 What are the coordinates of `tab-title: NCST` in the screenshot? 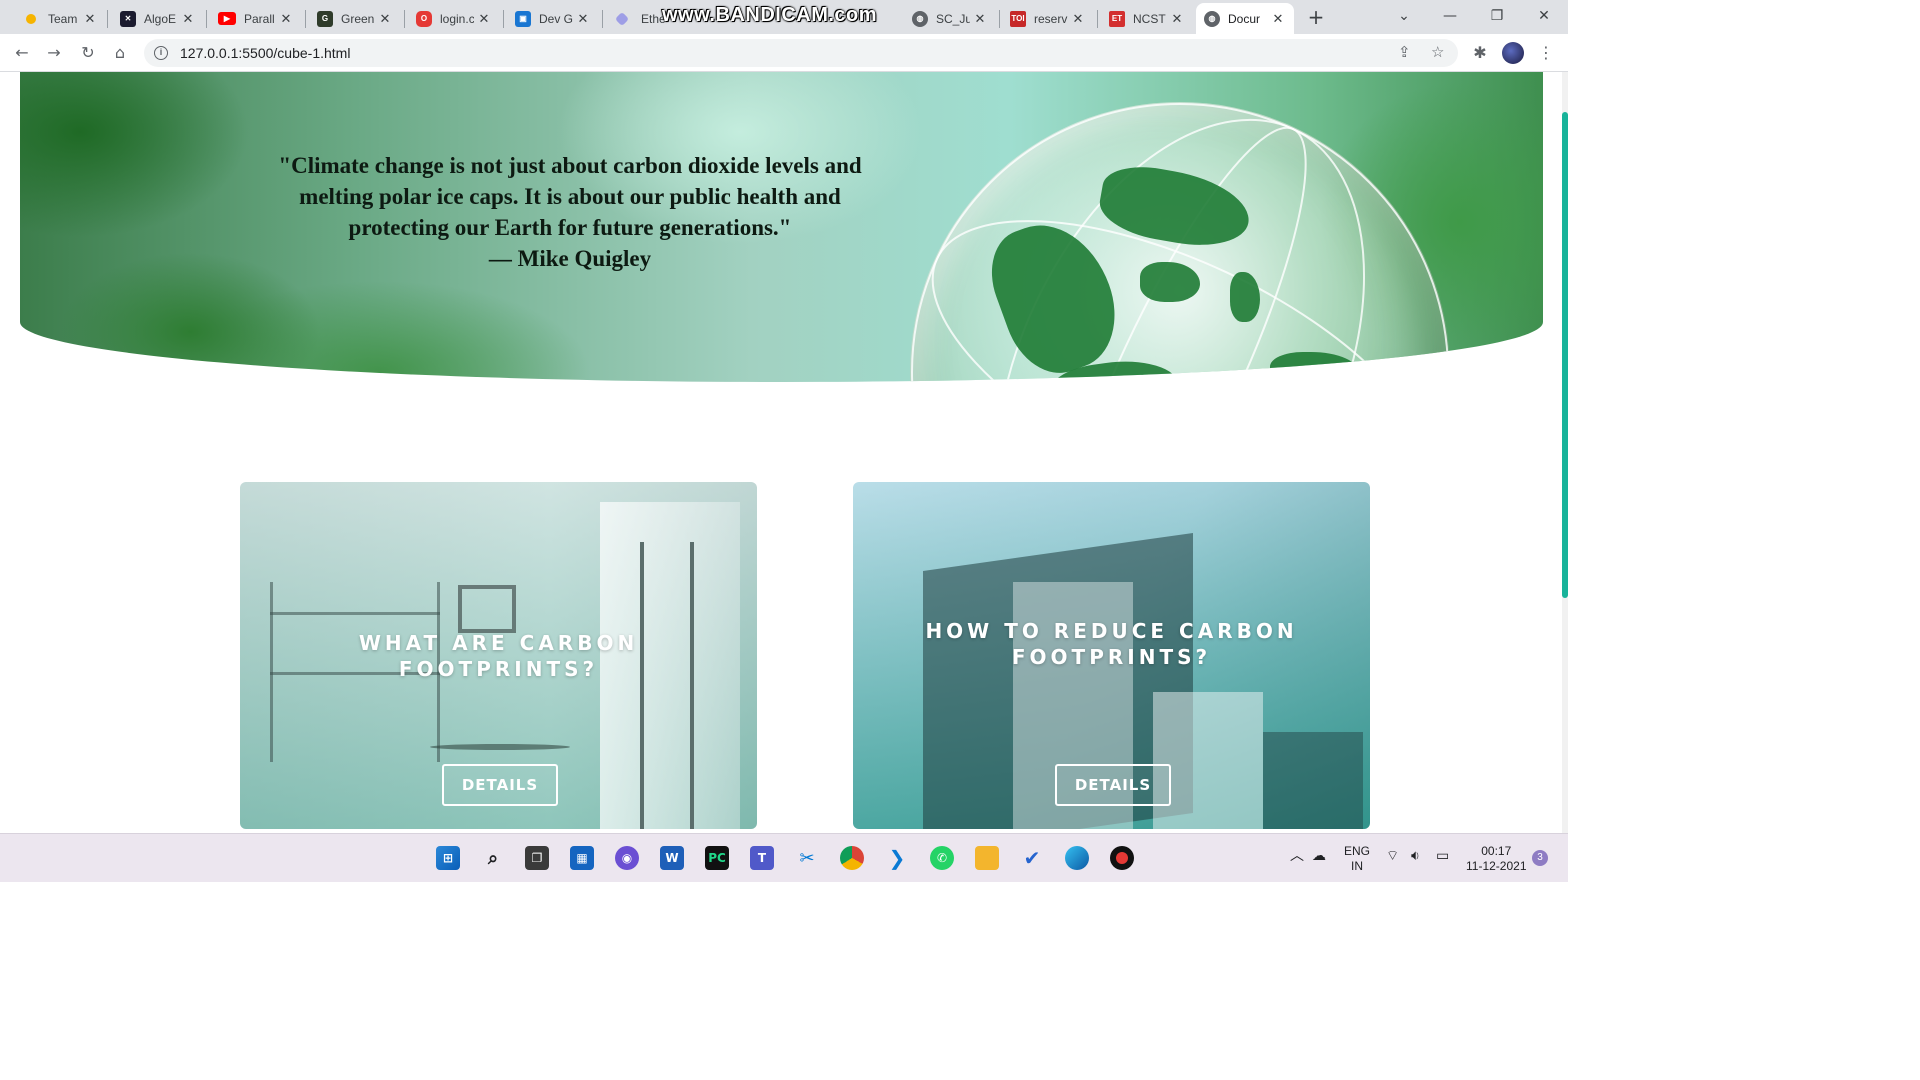 It's located at (1149, 18).